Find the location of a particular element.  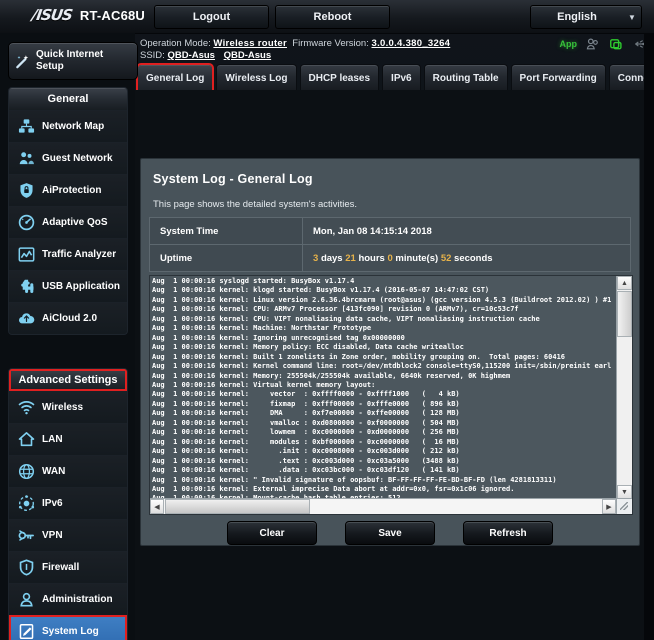

tab-wireless-log: Wireless Log is located at coordinates (256, 77).